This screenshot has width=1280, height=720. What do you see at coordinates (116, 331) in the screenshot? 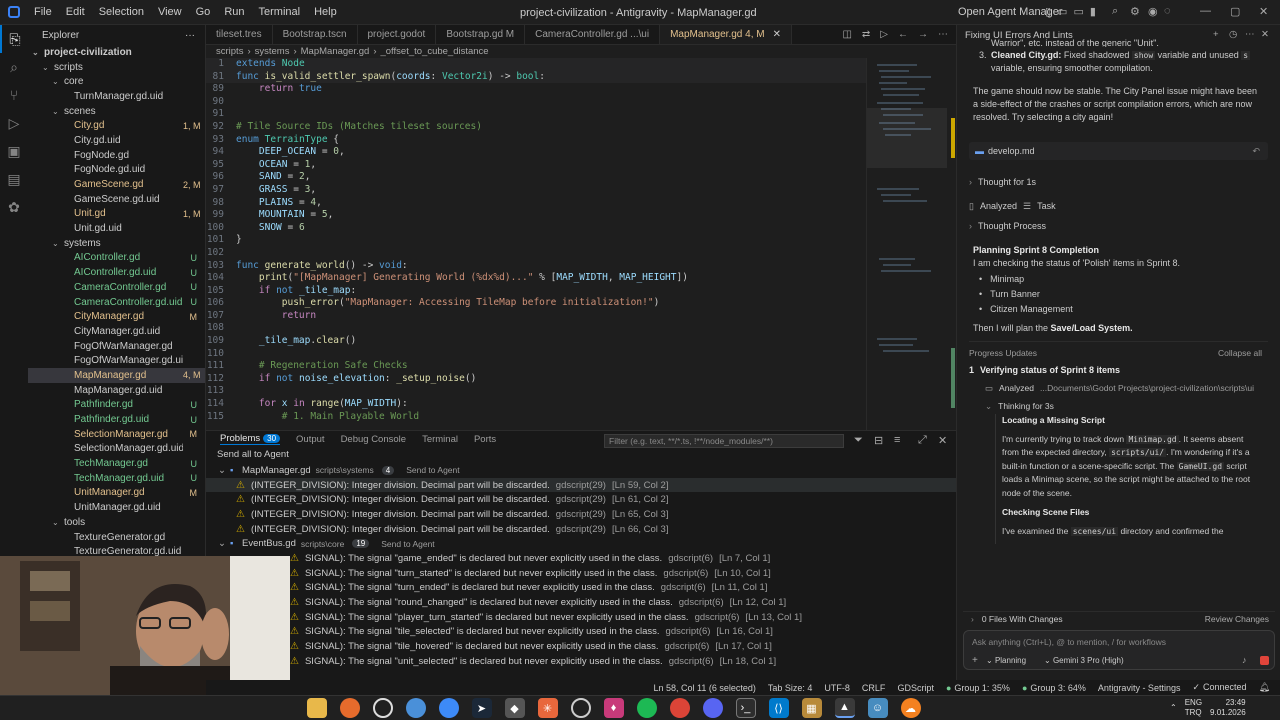
I see `file-item: CityManager.gd.uid` at bounding box center [116, 331].